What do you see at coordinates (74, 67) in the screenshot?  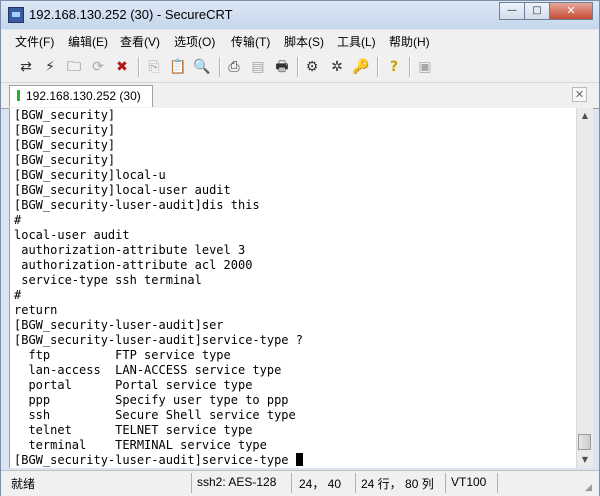 I see `connect-in-tab-icon: 🗀` at bounding box center [74, 67].